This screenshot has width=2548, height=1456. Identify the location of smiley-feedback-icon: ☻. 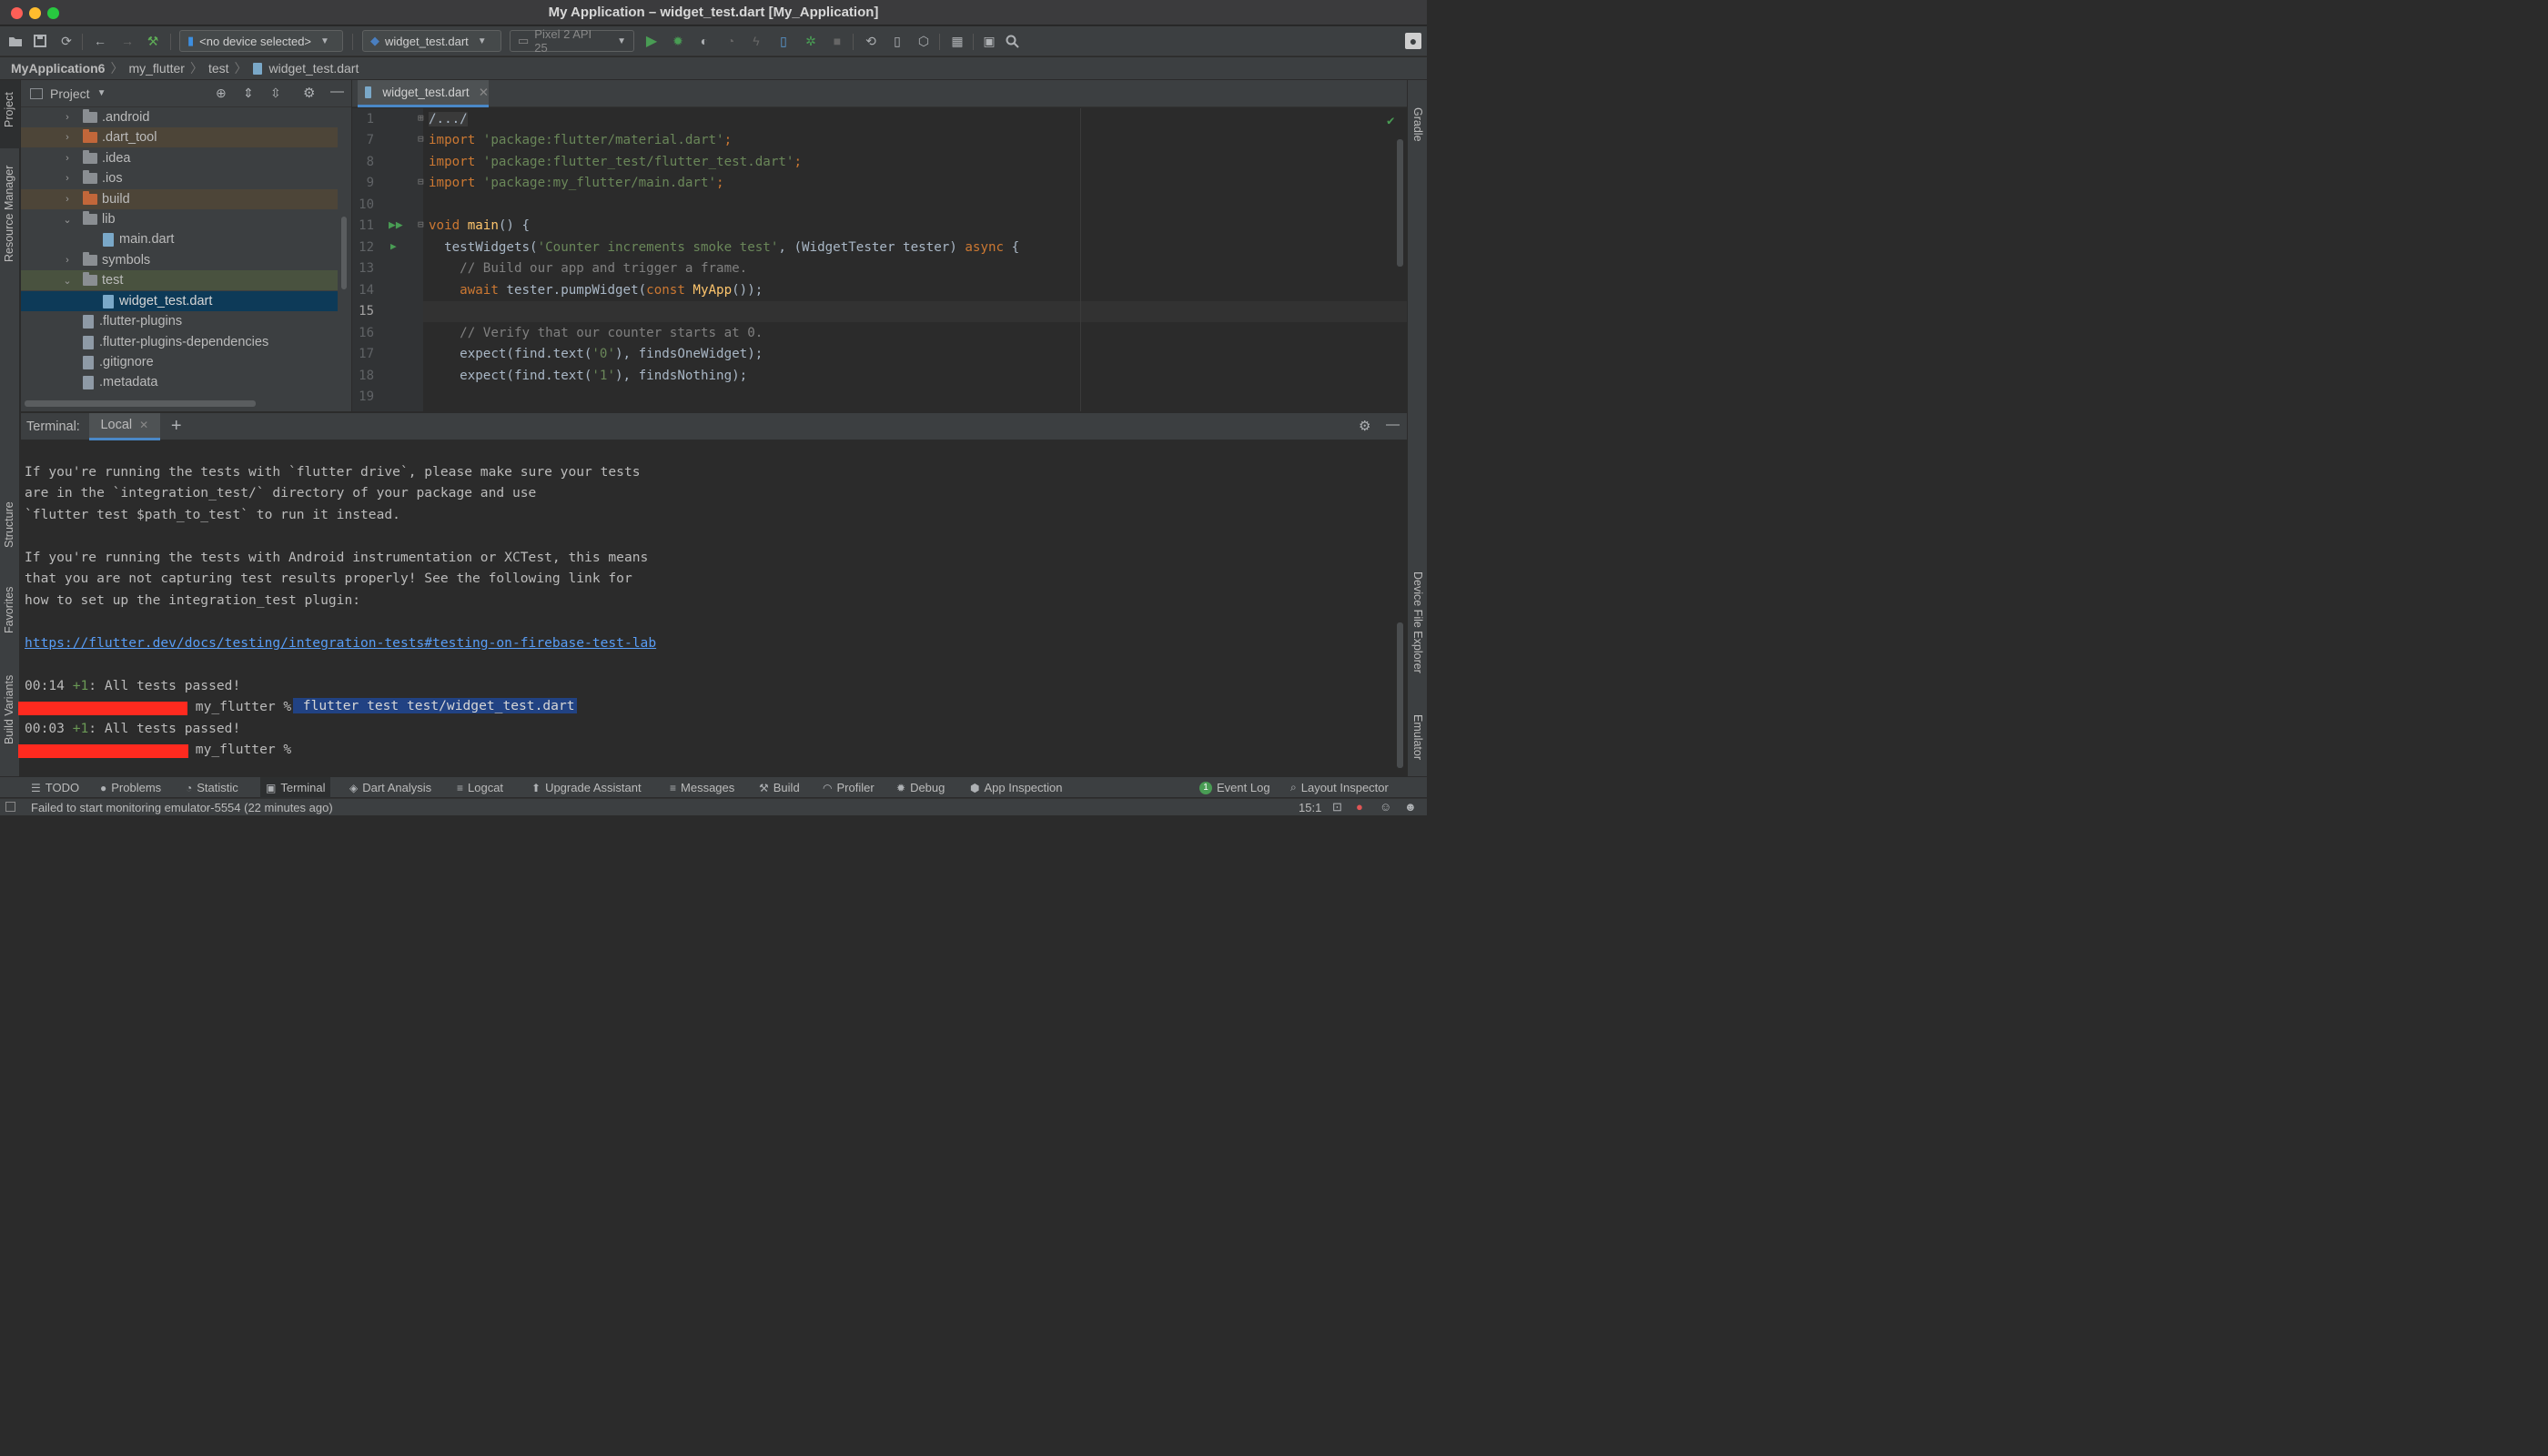
(1411, 807).